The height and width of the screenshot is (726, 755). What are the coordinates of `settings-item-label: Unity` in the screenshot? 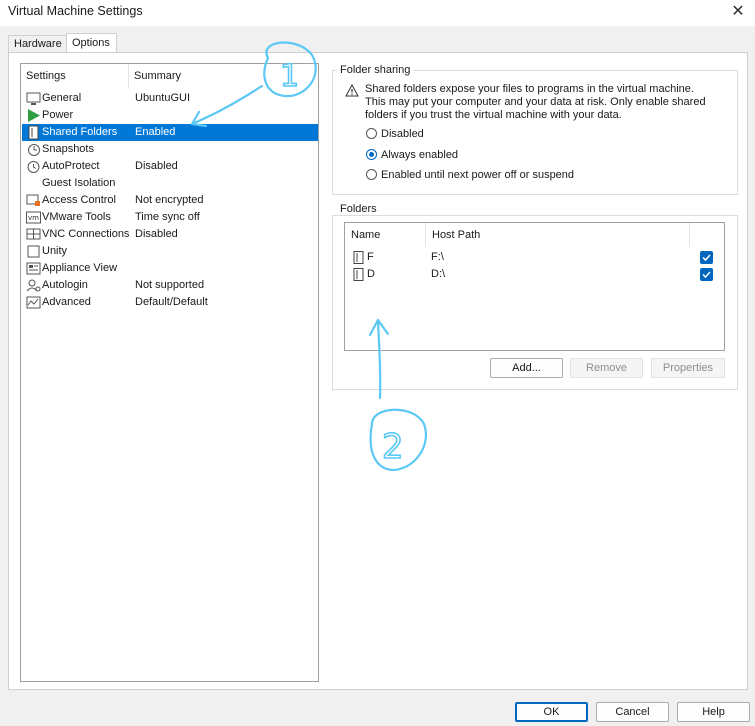 It's located at (55, 251).